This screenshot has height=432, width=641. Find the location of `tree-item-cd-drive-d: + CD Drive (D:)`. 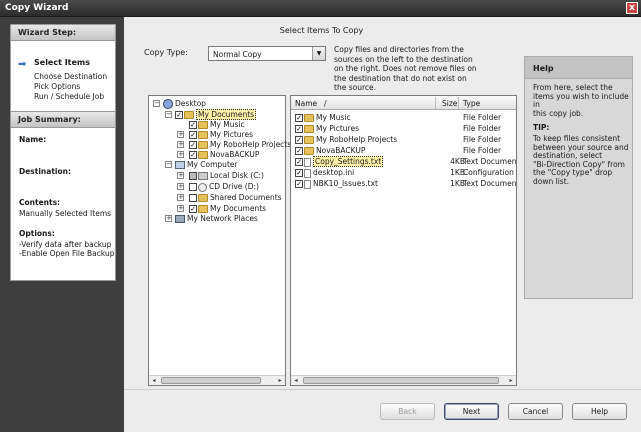

tree-item-cd-drive-d: + CD Drive (D:) is located at coordinates (218, 187).